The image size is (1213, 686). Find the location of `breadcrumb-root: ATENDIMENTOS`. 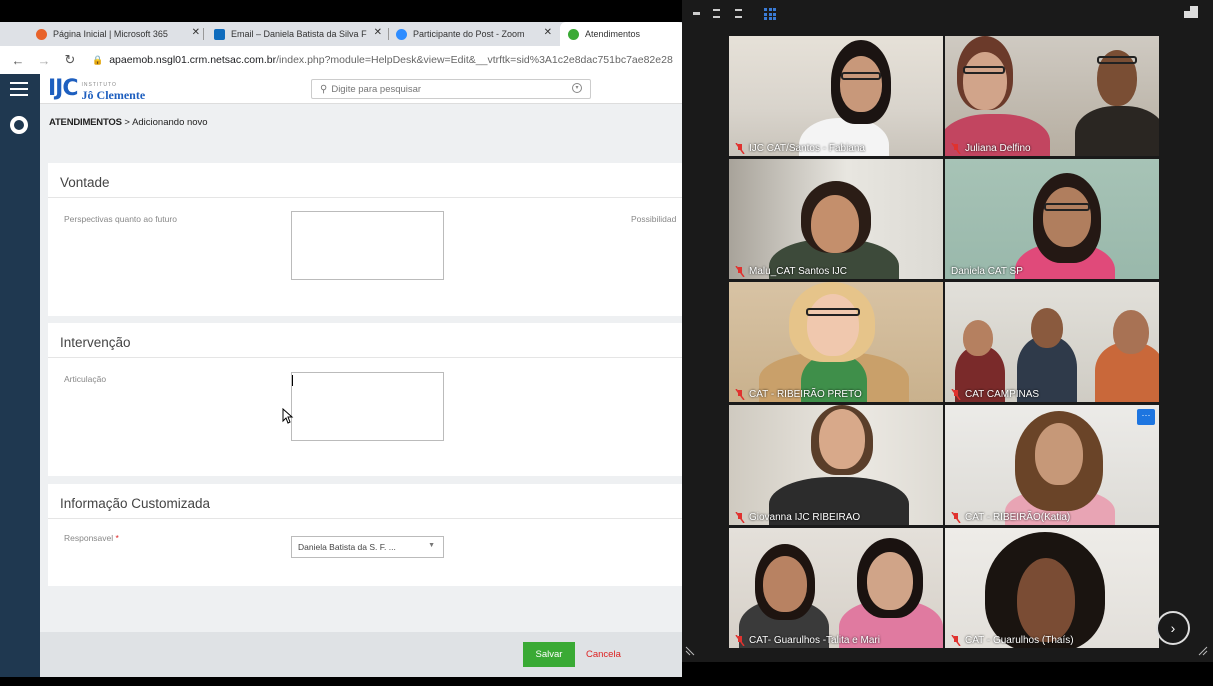

breadcrumb-root: ATENDIMENTOS is located at coordinates (85, 122).